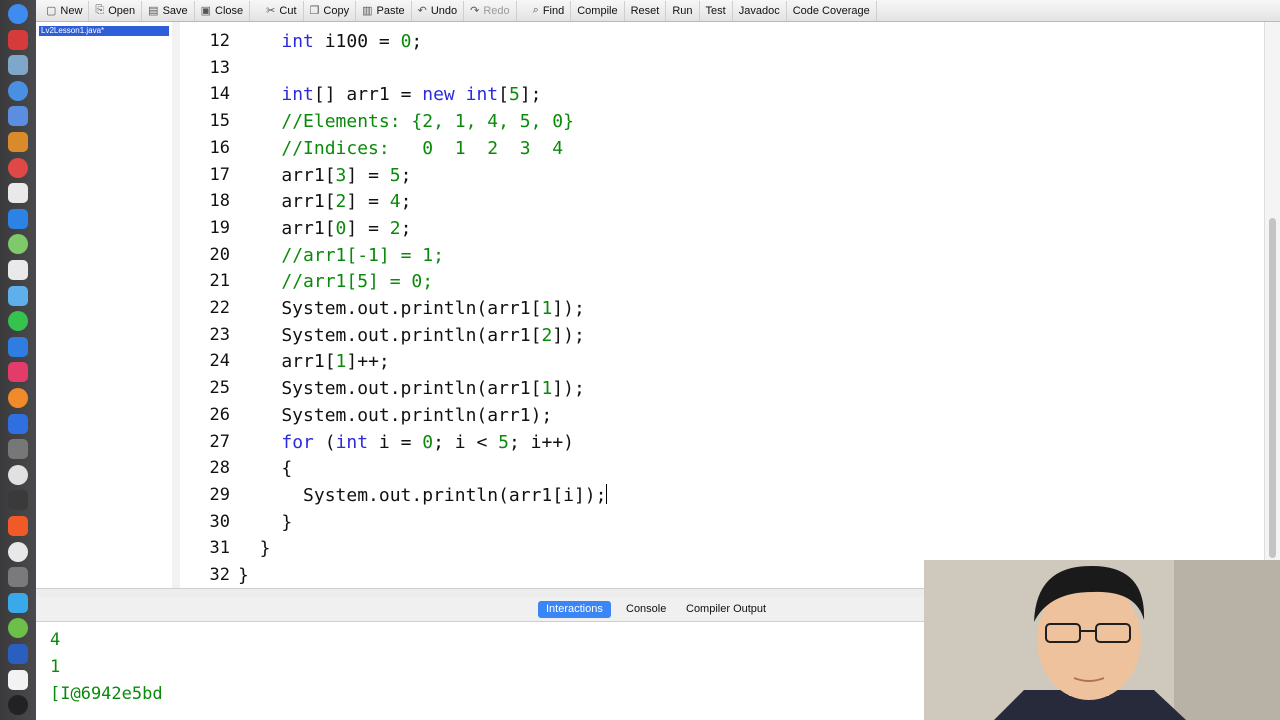 This screenshot has width=1280, height=720. I want to click on launchpad-icon, so click(18, 39).